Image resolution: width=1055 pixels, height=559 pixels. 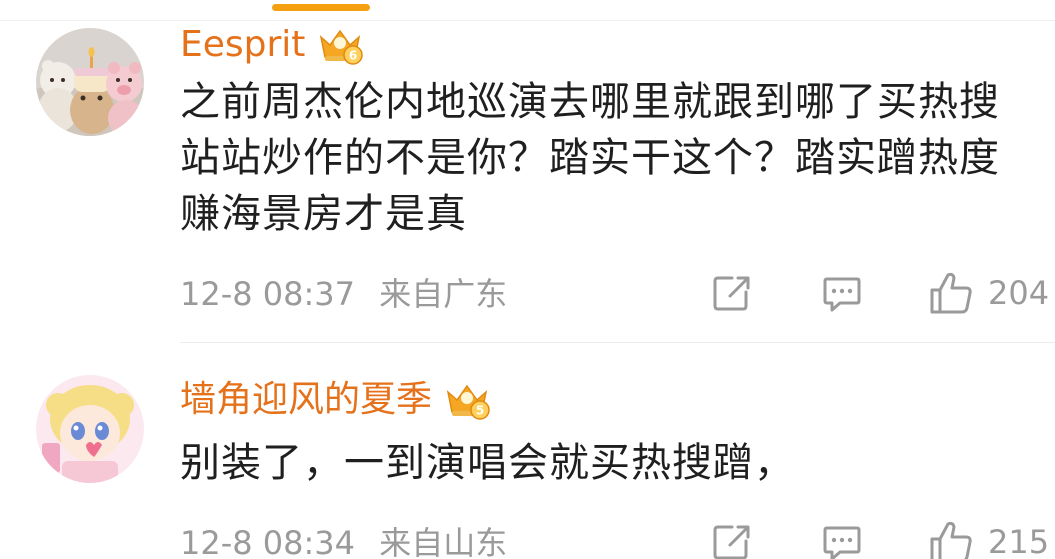 I want to click on comment-text-line: 站站炒作的不是你？踏实干这个？踏实蹭热度, so click(x=590, y=158).